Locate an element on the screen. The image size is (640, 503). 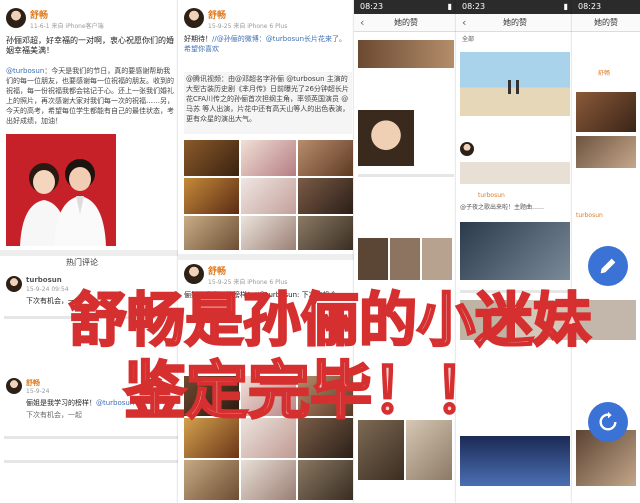
hot-comments-label: 热门评论 is located at coordinates (82, 262).